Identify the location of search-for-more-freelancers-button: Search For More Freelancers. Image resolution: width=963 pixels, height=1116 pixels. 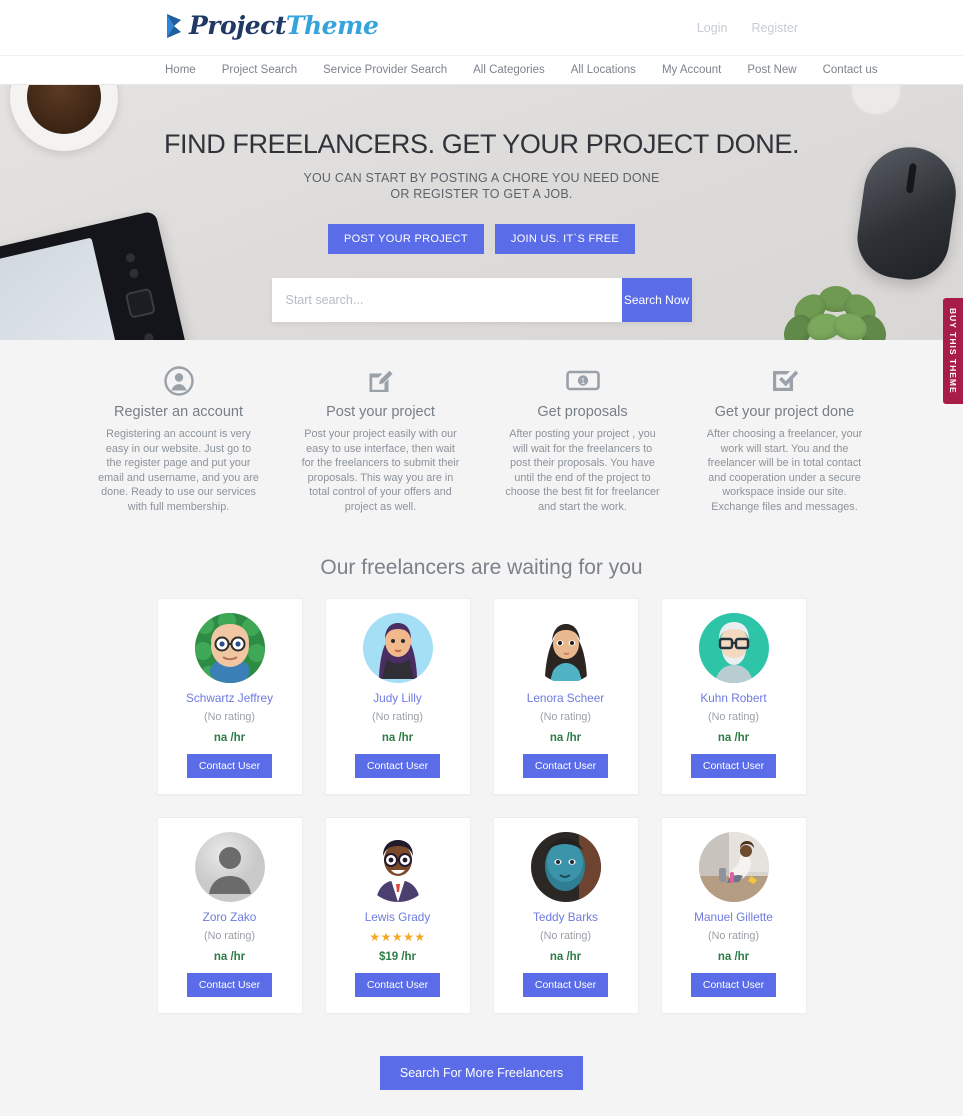
(481, 1073).